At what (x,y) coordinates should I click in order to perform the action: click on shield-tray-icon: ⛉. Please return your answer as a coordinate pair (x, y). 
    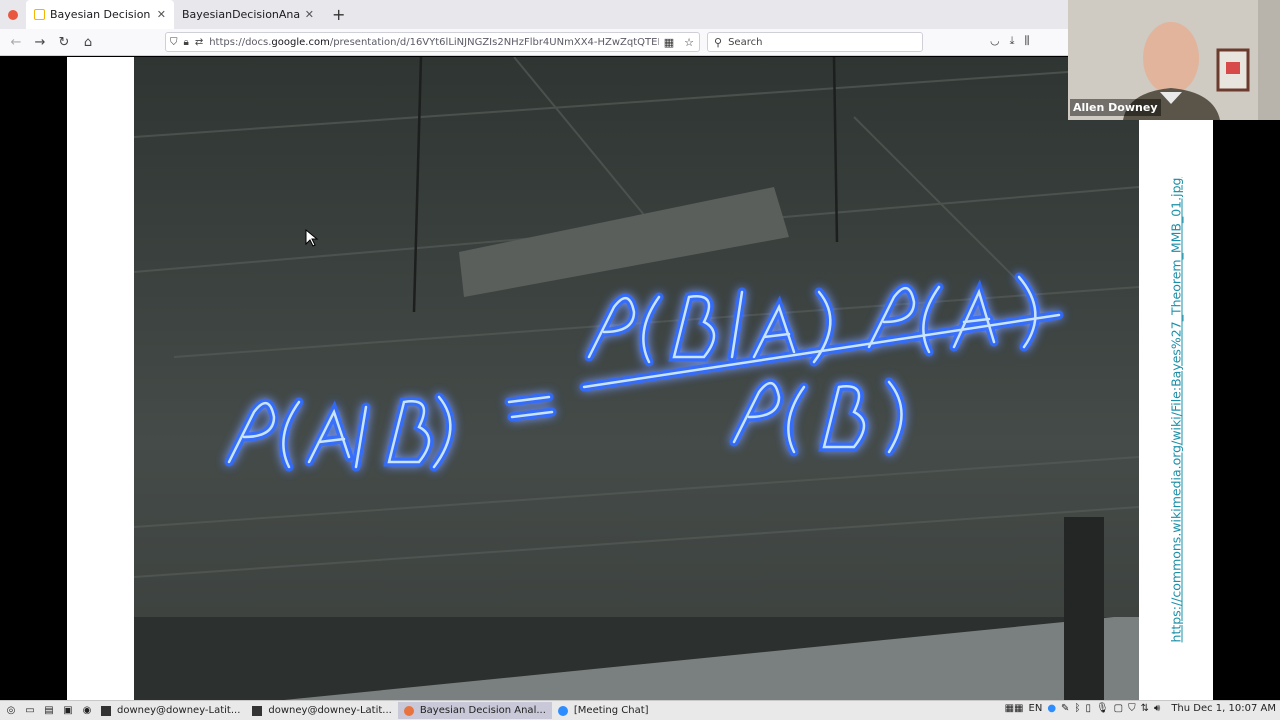
    Looking at the image, I should click on (1132, 708).